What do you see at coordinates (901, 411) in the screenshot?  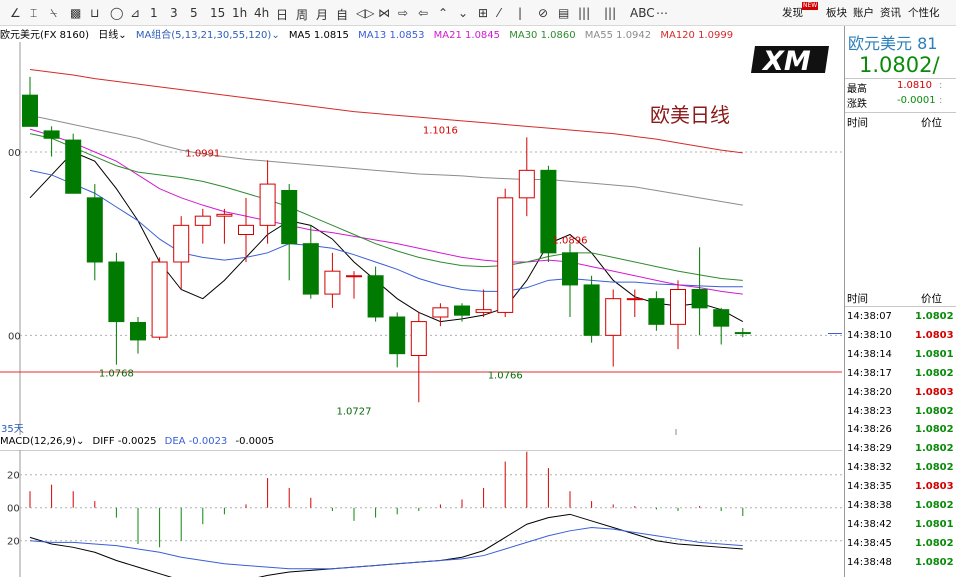 I see `tick-row: 14:38:23 1.0802` at bounding box center [901, 411].